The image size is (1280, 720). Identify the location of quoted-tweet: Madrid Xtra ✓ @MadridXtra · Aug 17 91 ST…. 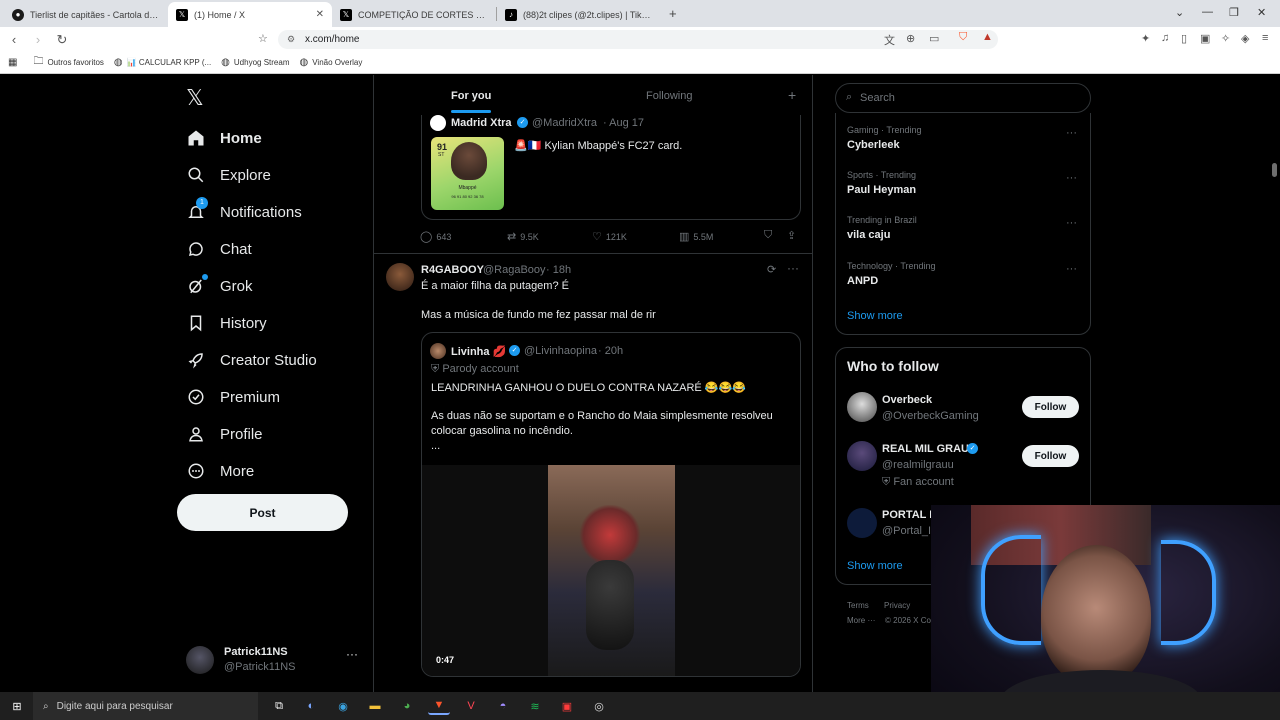
(611, 162).